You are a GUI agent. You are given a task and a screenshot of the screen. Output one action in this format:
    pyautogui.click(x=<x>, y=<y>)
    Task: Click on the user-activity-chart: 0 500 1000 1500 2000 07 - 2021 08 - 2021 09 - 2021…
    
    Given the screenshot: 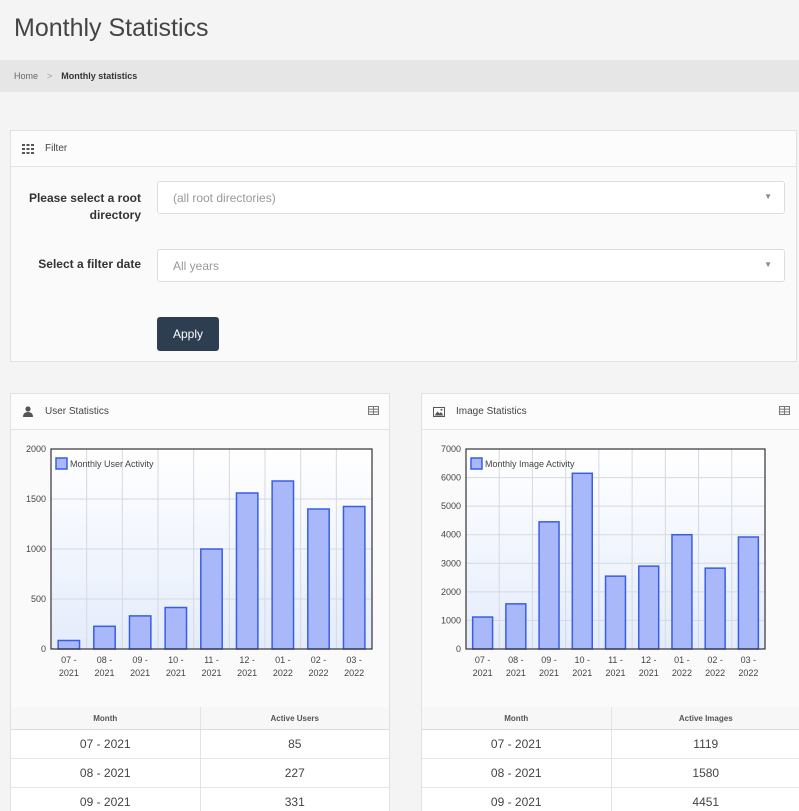 What is the action you would take?
    pyautogui.click(x=199, y=561)
    